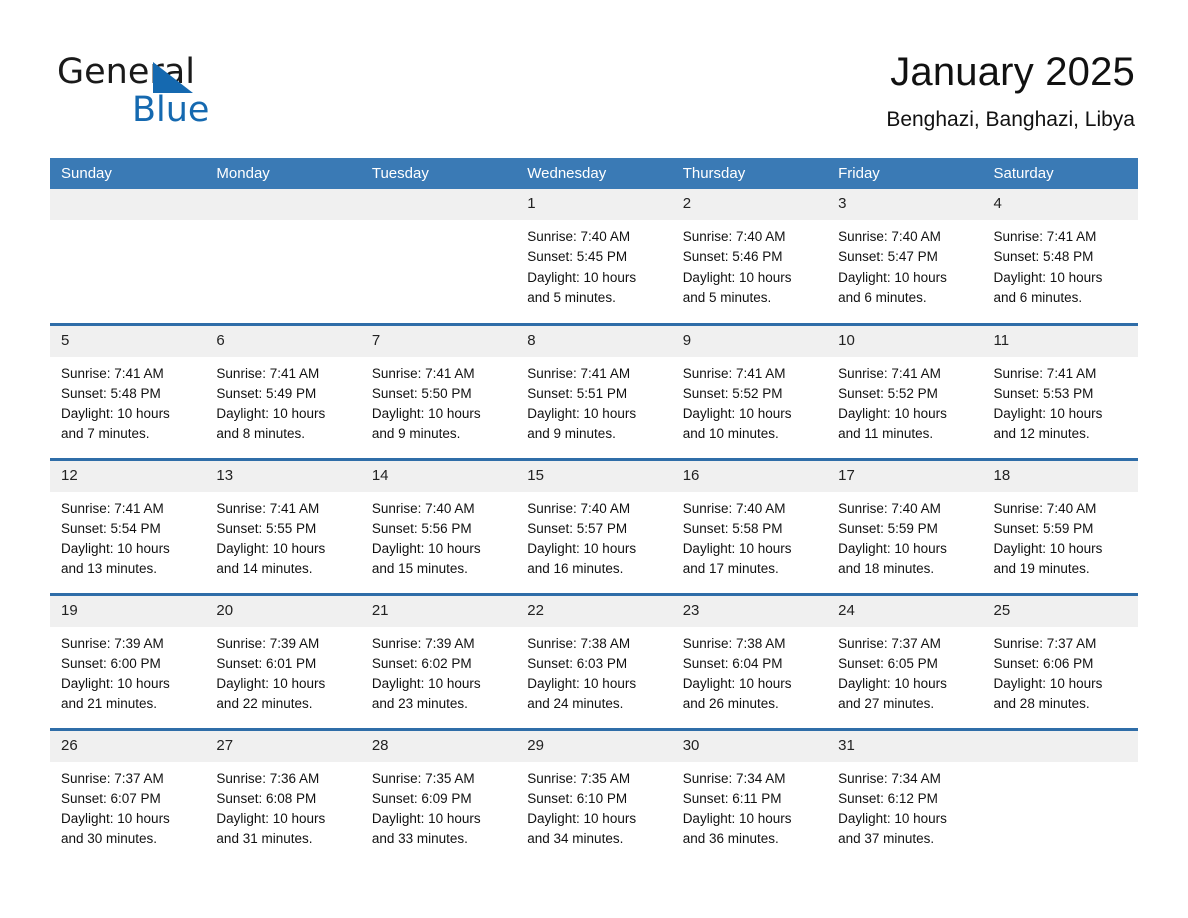 Image resolution: width=1188 pixels, height=918 pixels. I want to click on weekday-header-monday: Monday, so click(283, 173).